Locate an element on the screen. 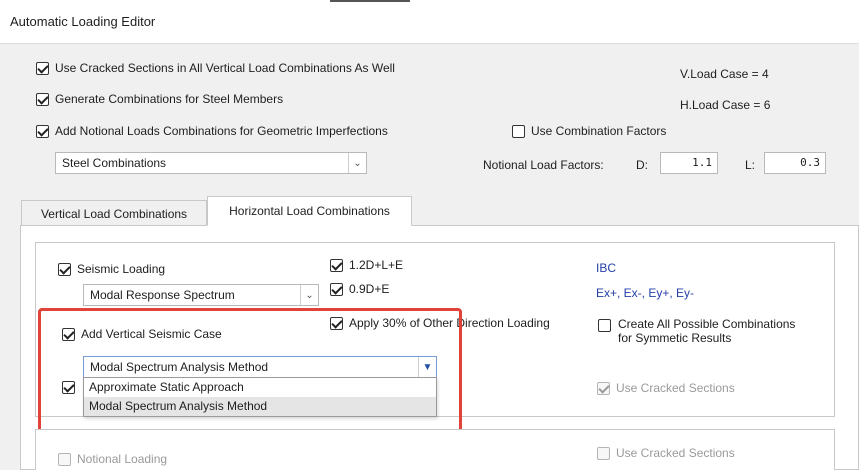 Image resolution: width=859 pixels, height=470 pixels. use-combination-factors-checkbox is located at coordinates (518, 131).